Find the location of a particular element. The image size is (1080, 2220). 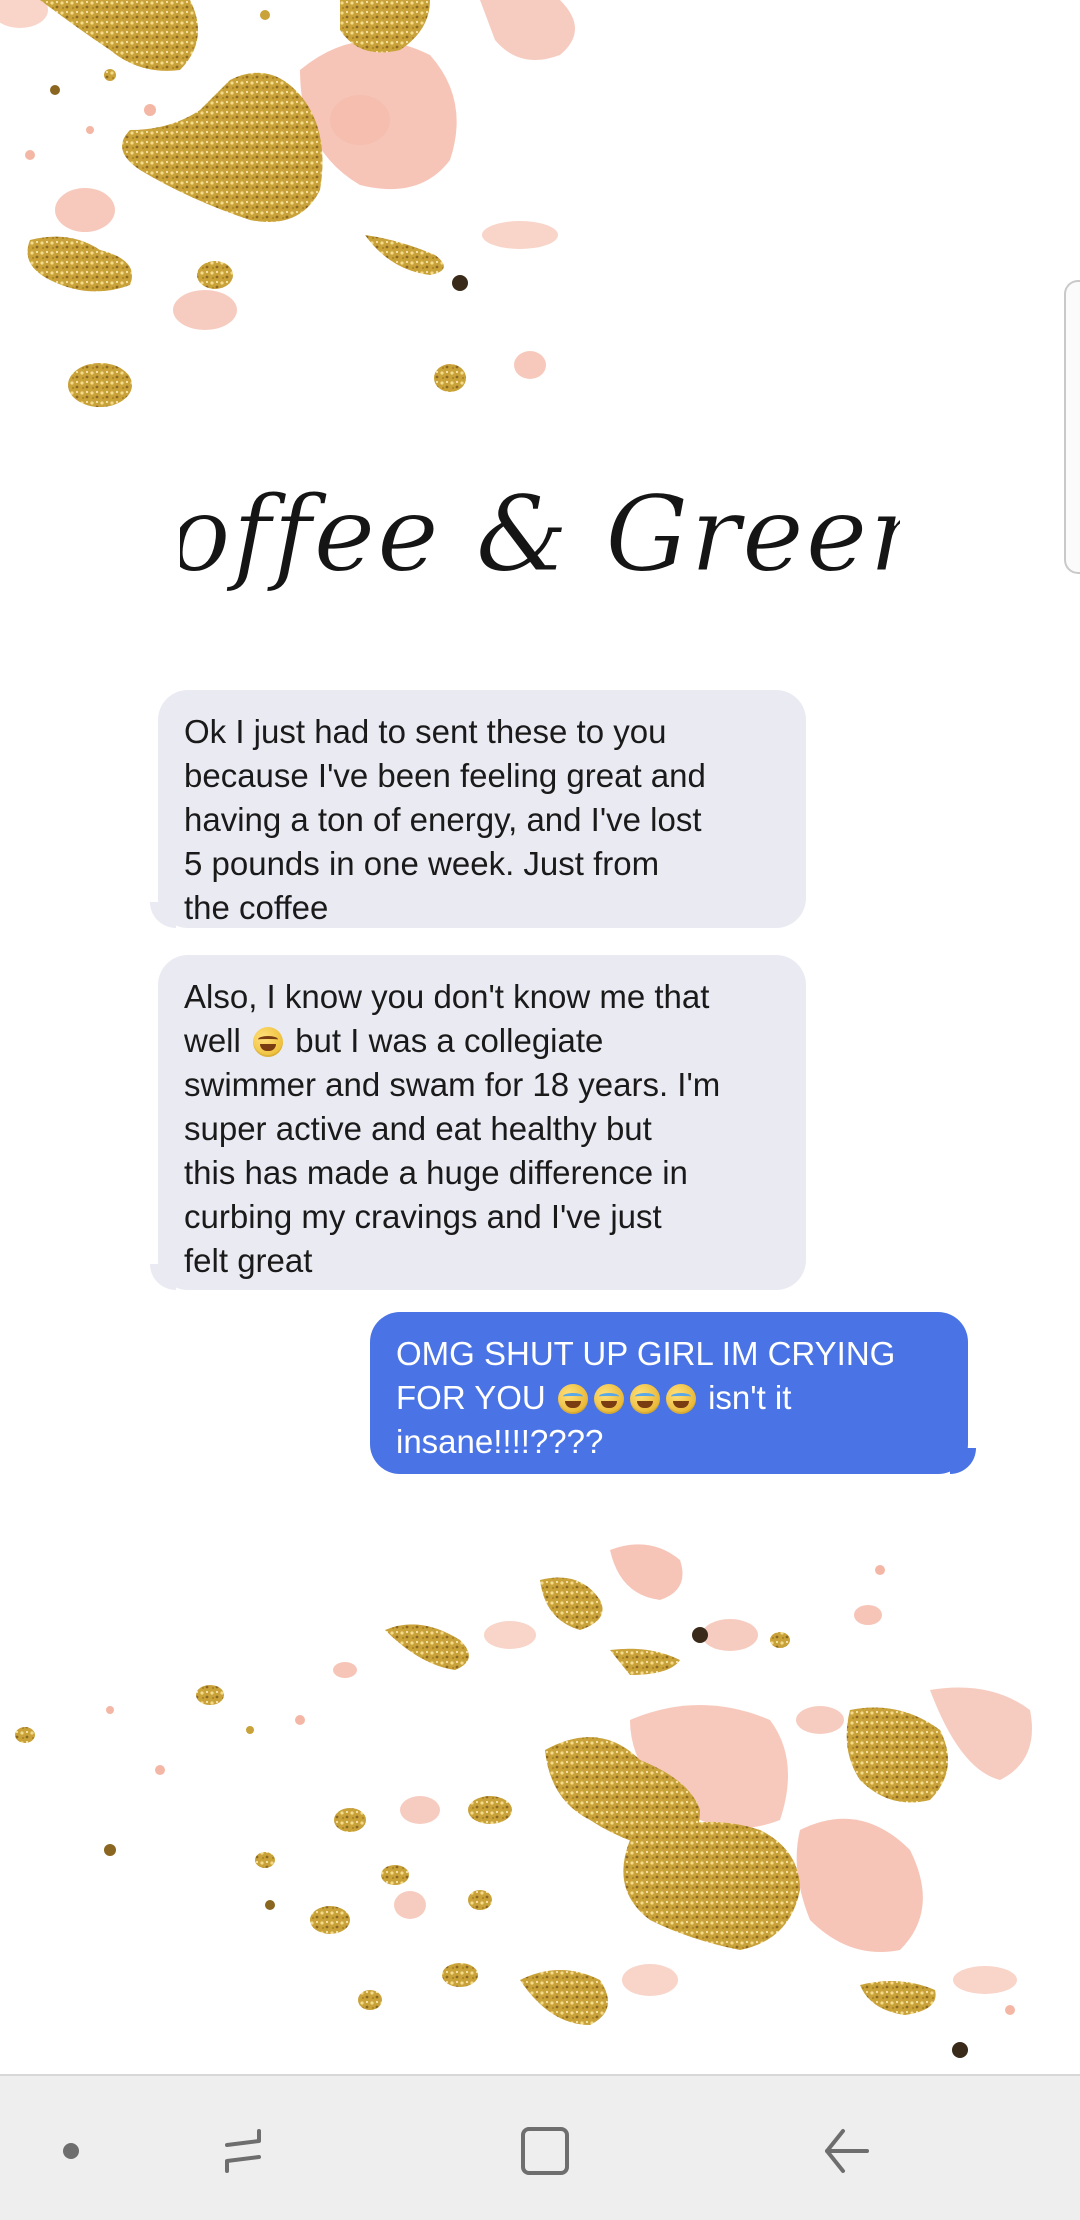

message-line: super active and eat healthy but is located at coordinates (418, 1128).